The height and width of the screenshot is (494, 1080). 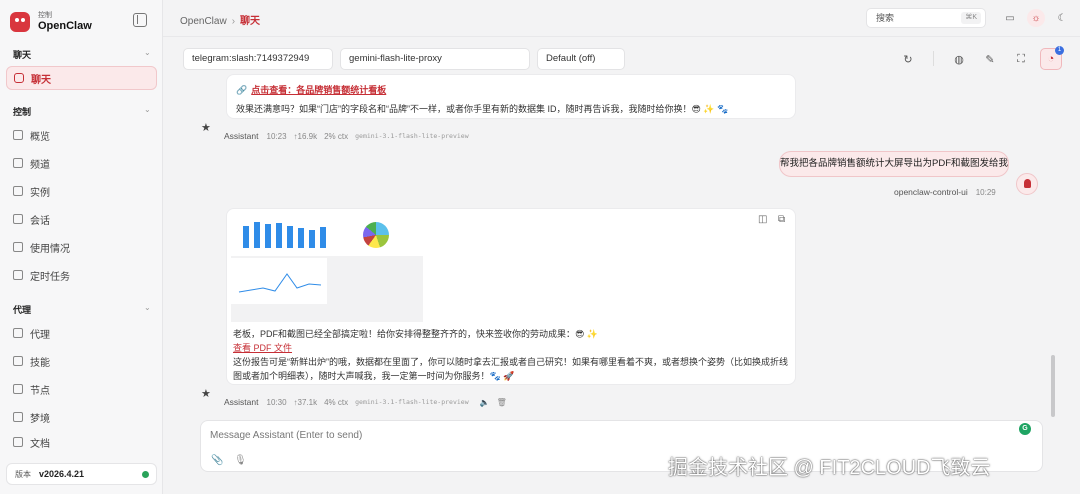 I want to click on speaker-icon: 🔈, so click(x=485, y=402).